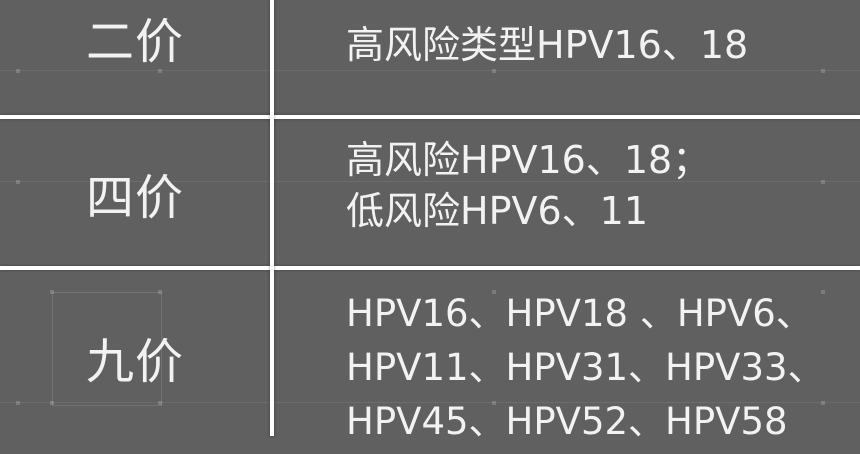 The image size is (860, 454). I want to click on coverage-line: HPV16、HPV18 、HPV6、, so click(579, 313).